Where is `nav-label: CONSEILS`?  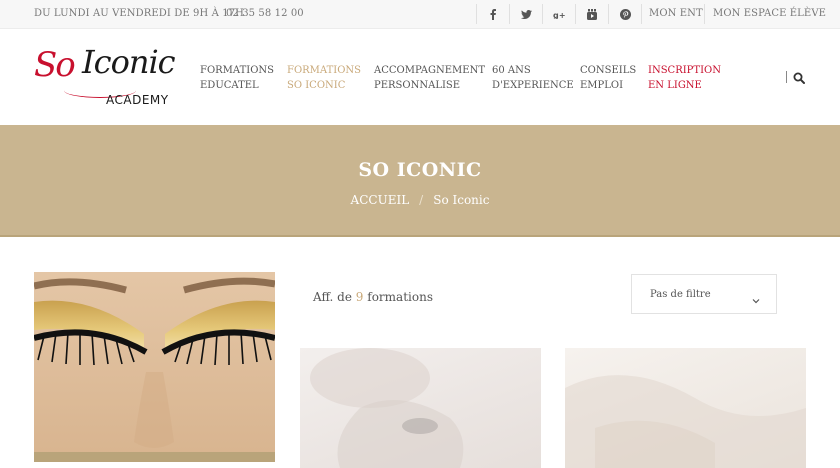
nav-label: CONSEILS is located at coordinates (608, 70).